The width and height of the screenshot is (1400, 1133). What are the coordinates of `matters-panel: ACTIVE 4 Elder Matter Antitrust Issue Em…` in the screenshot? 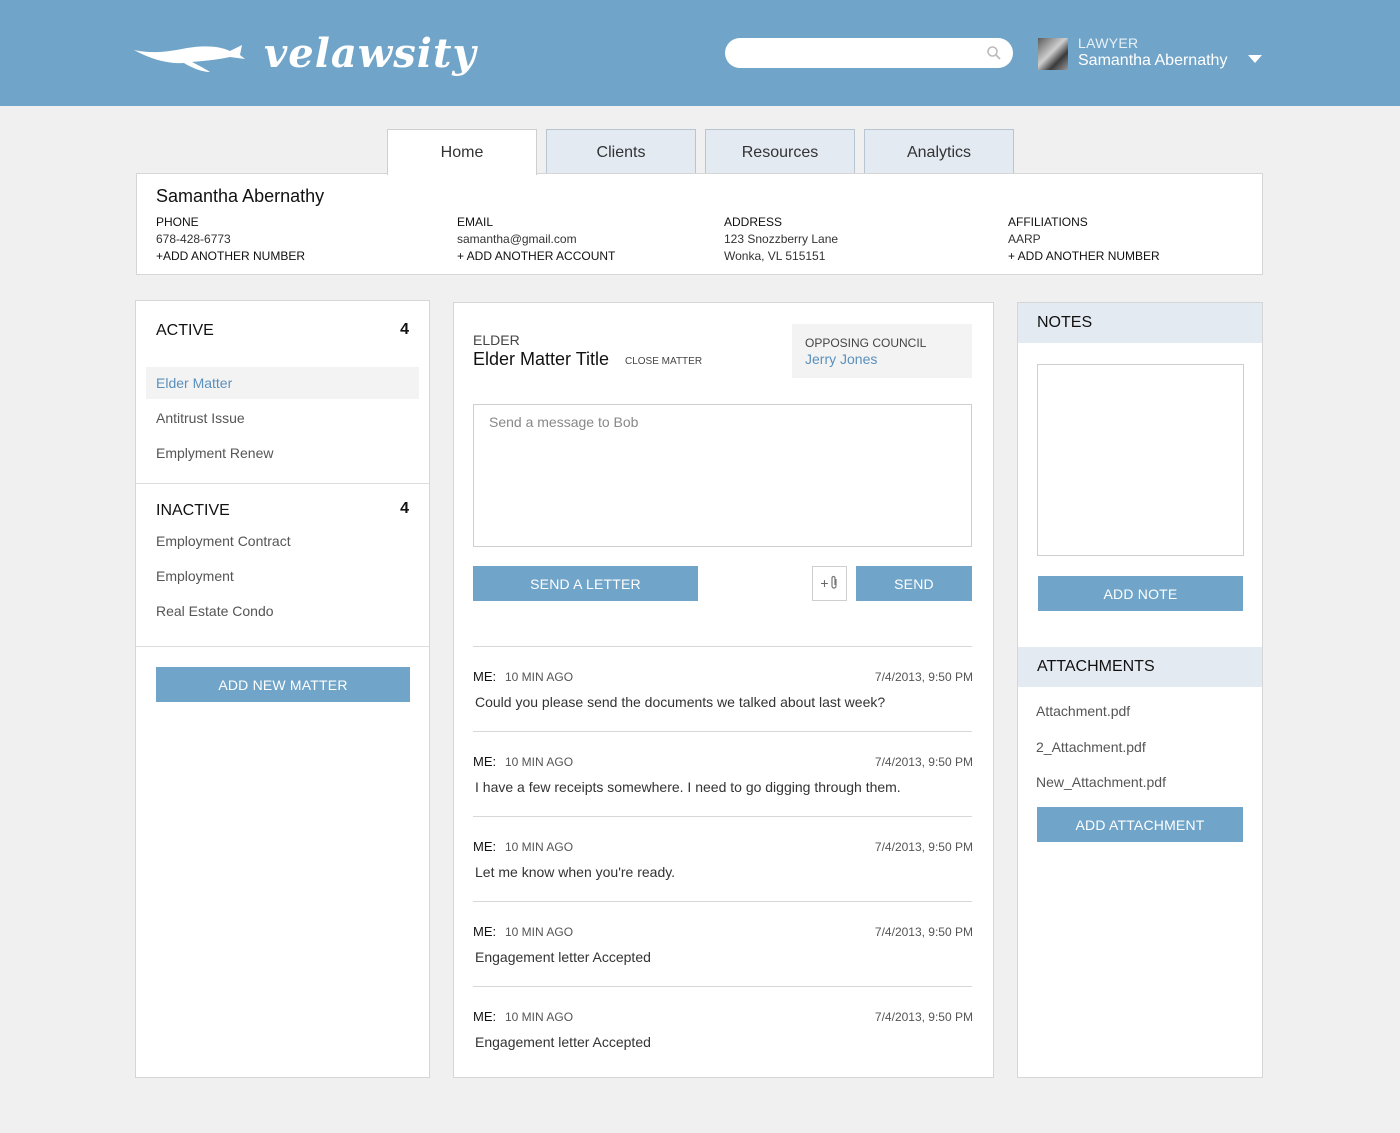 It's located at (282, 689).